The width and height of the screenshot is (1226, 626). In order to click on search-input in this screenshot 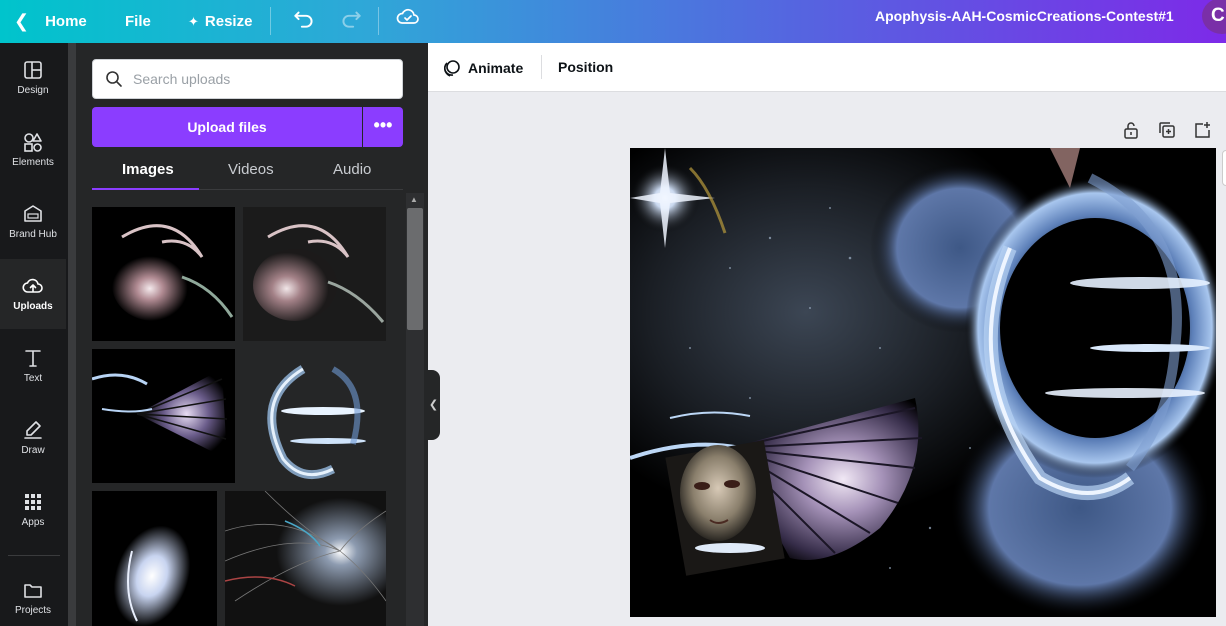, I will do `click(258, 79)`.